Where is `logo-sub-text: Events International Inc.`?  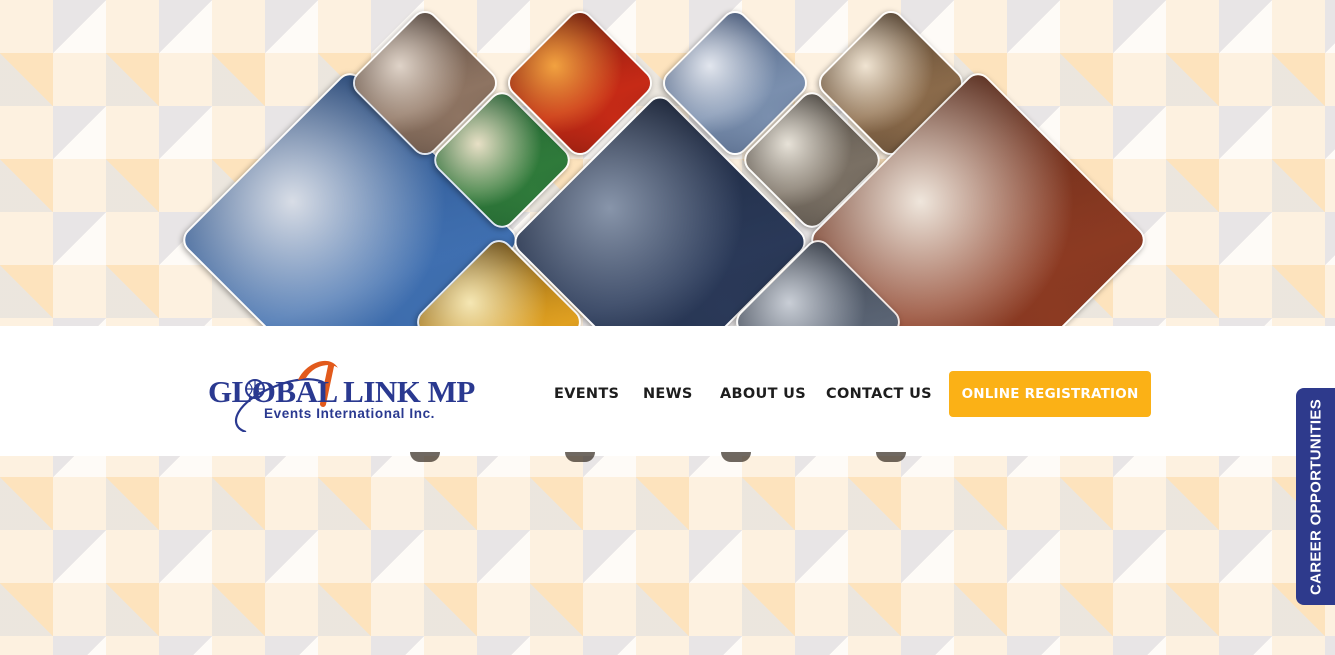
logo-sub-text: Events International Inc. is located at coordinates (350, 413).